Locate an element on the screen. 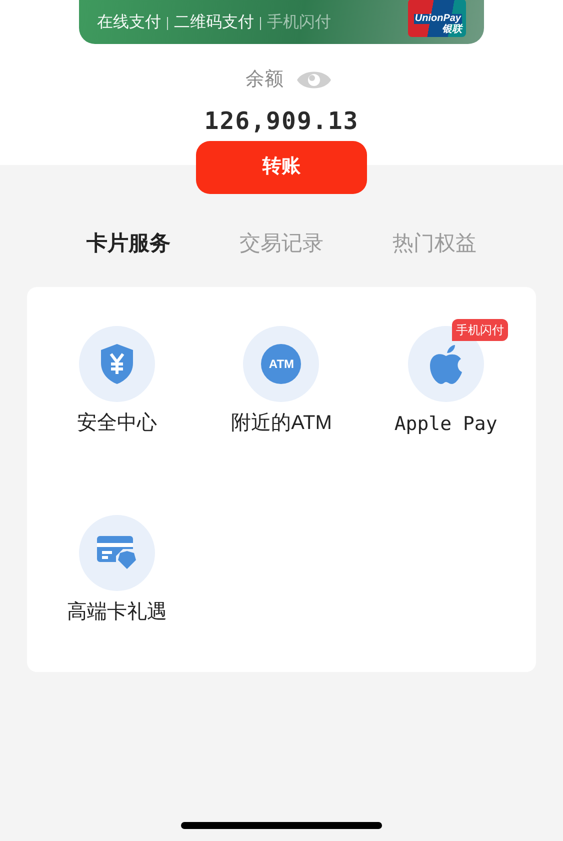 The height and width of the screenshot is (841, 563). service-badge: 手机闪付 is located at coordinates (480, 330).